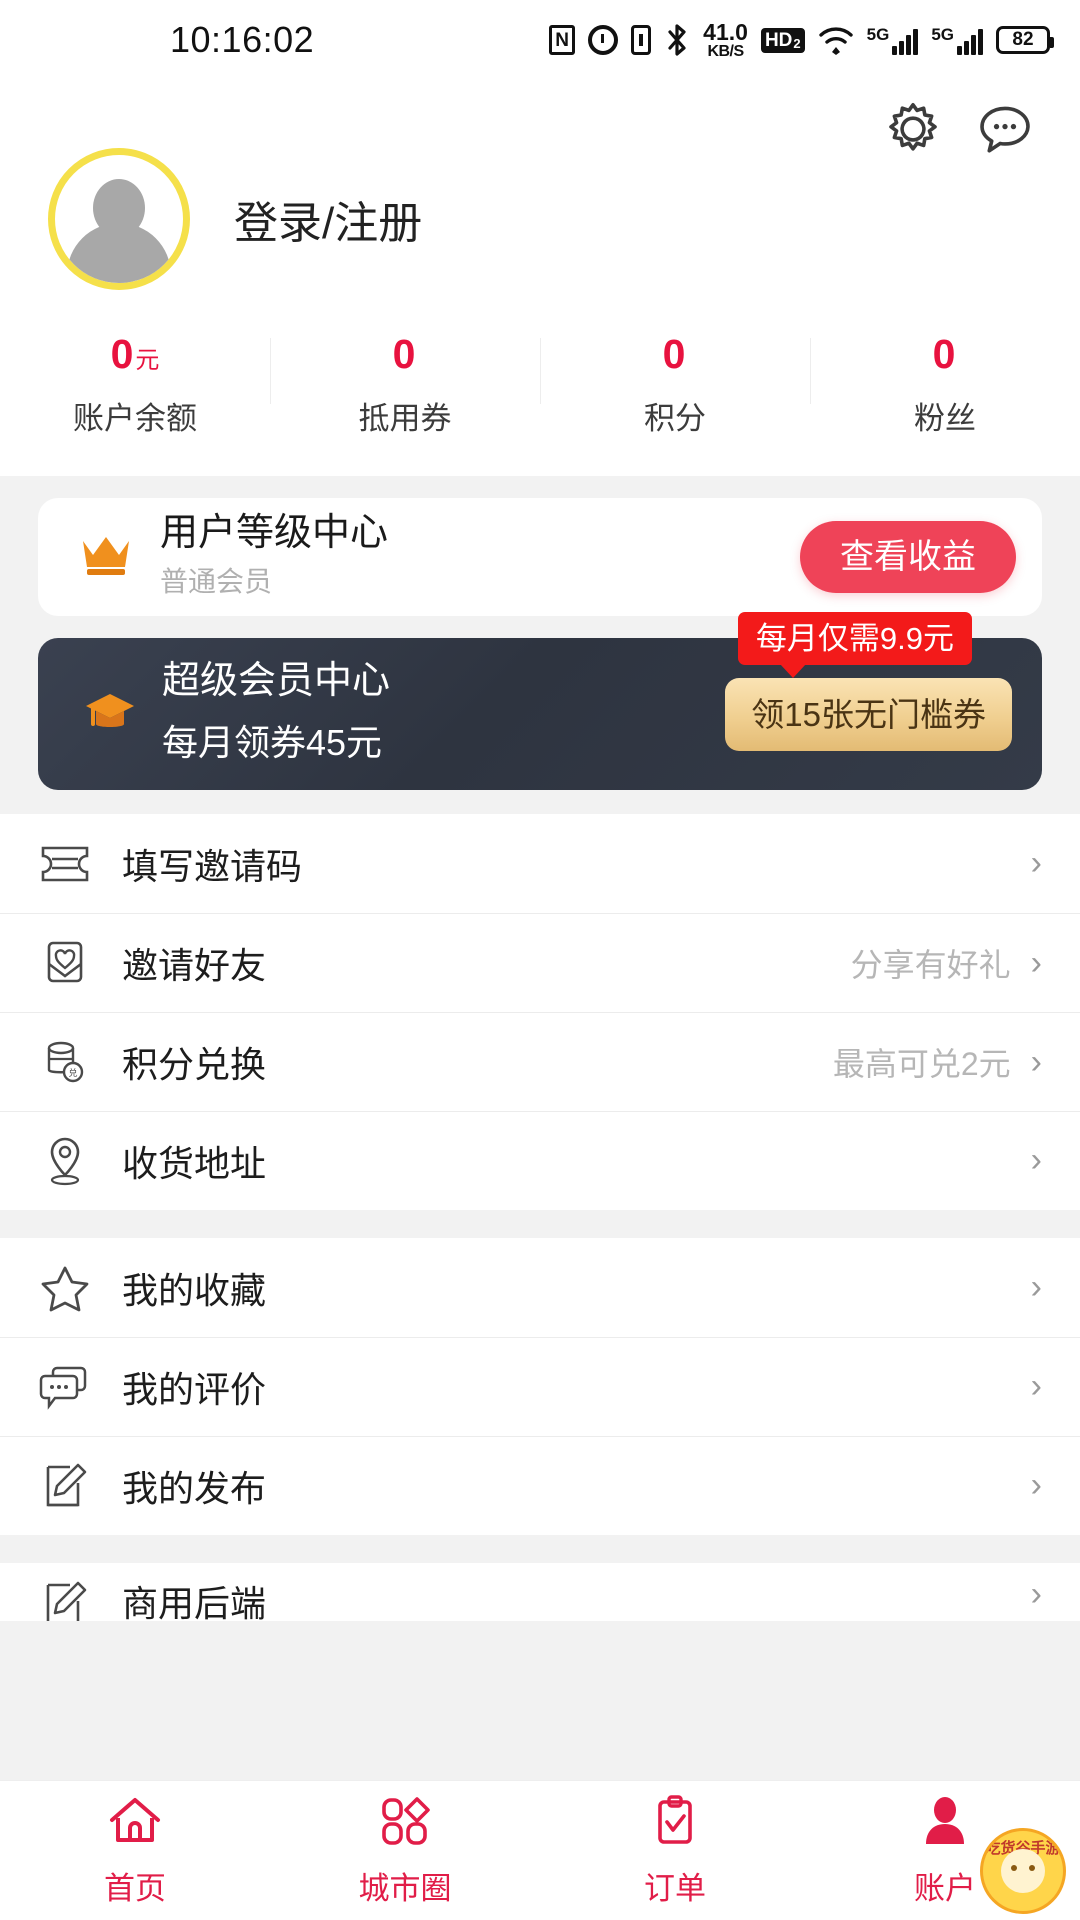 The image size is (1080, 1920). What do you see at coordinates (216, 581) in the screenshot?
I see `level-card-subtitle: 普通会员` at bounding box center [216, 581].